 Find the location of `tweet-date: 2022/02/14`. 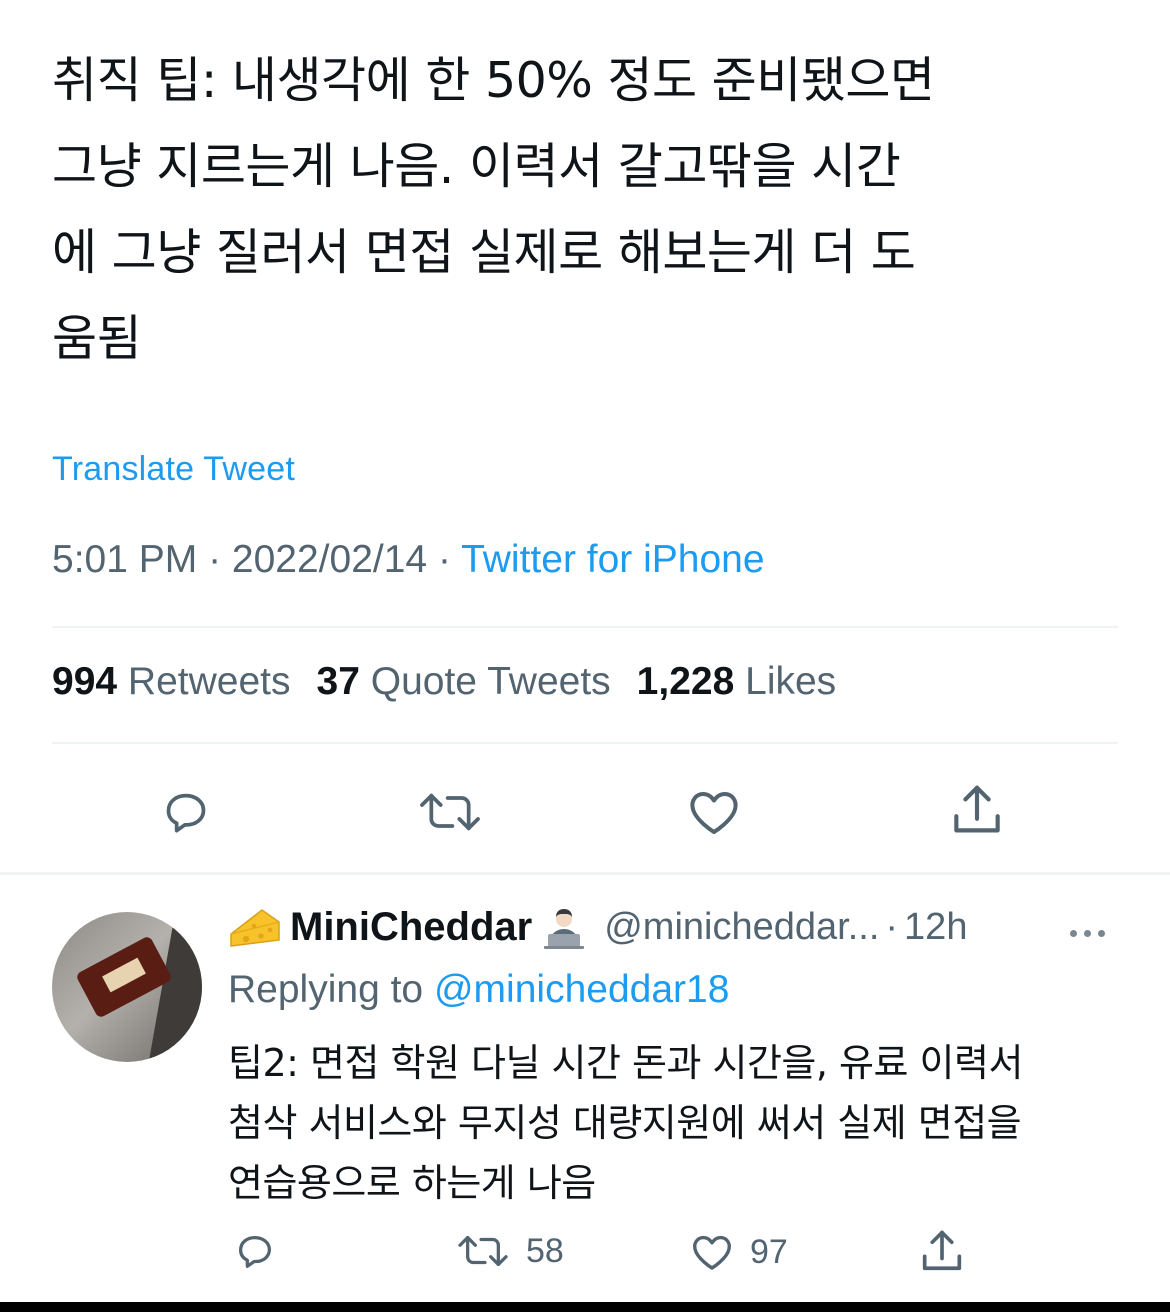

tweet-date: 2022/02/14 is located at coordinates (329, 559).